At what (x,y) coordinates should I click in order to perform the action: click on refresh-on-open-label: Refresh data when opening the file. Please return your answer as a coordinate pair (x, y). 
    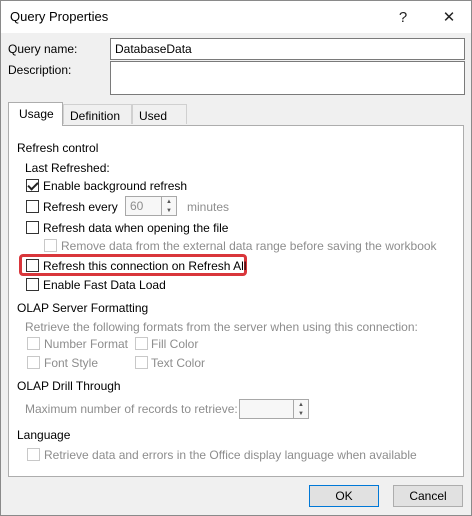
    Looking at the image, I should click on (136, 228).